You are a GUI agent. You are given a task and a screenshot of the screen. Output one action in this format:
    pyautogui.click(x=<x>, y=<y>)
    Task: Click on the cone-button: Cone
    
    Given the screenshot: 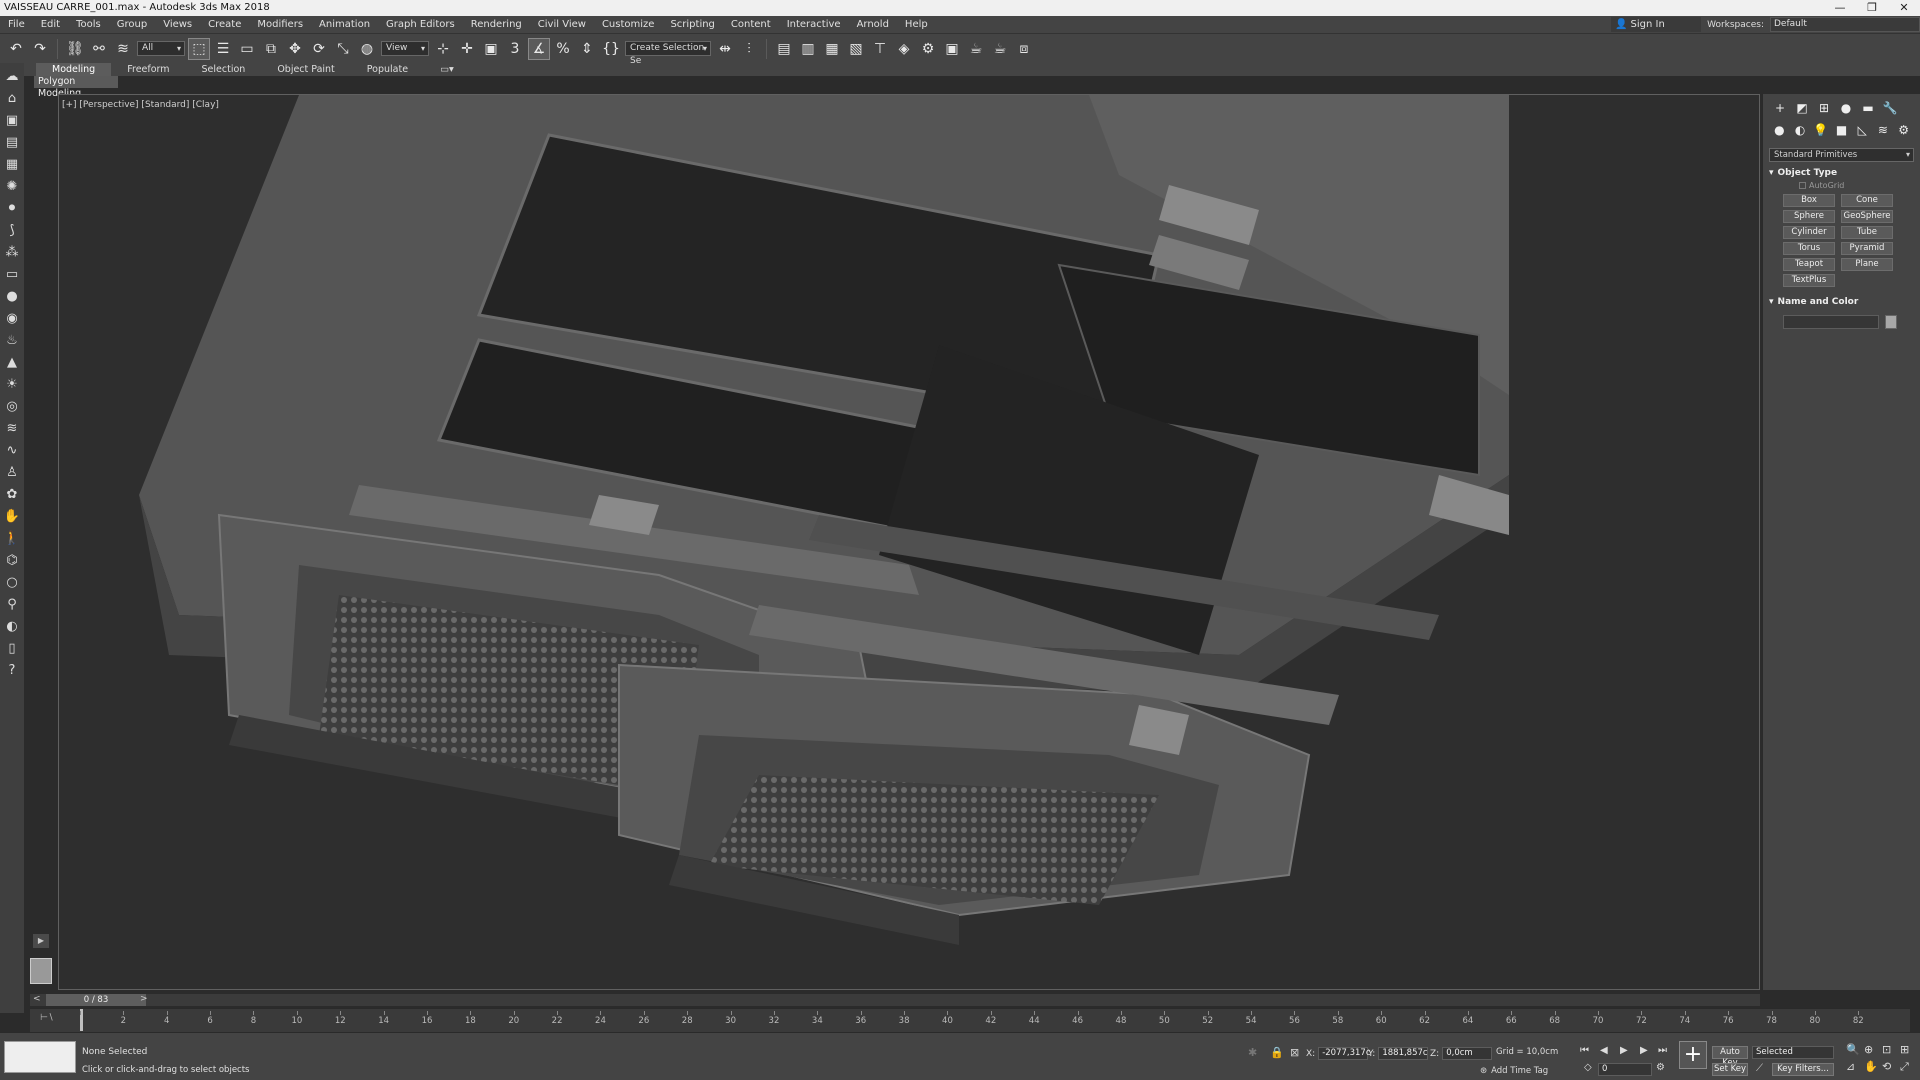 What is the action you would take?
    pyautogui.click(x=1867, y=200)
    